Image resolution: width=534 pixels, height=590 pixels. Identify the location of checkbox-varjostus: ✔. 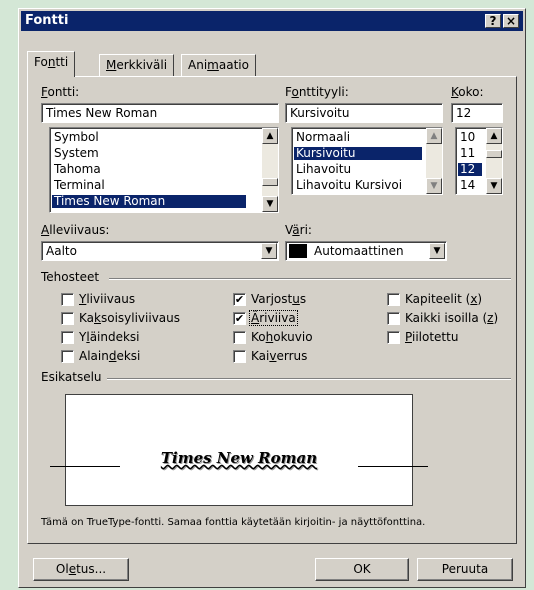
(239, 299).